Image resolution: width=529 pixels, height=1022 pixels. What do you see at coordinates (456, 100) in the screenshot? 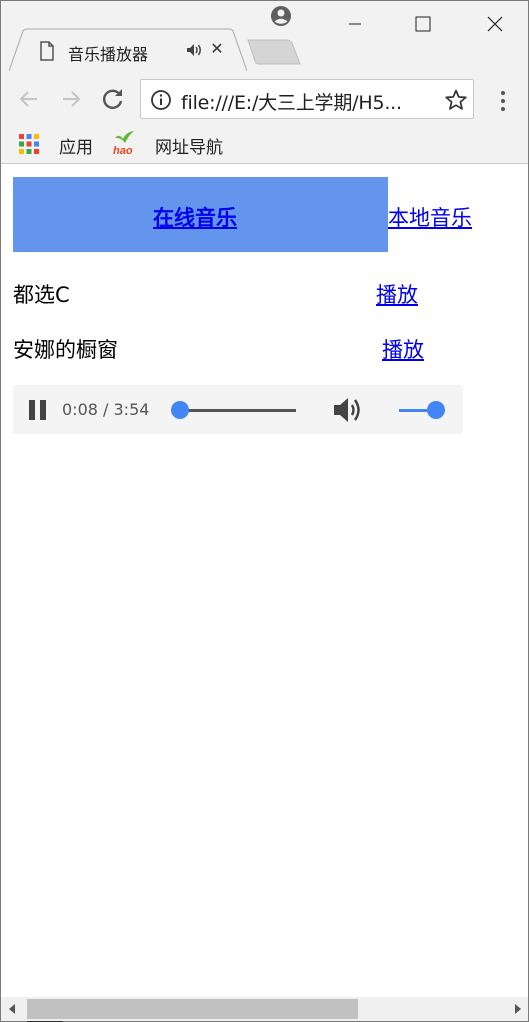
I see `bookmark-star-icon` at bounding box center [456, 100].